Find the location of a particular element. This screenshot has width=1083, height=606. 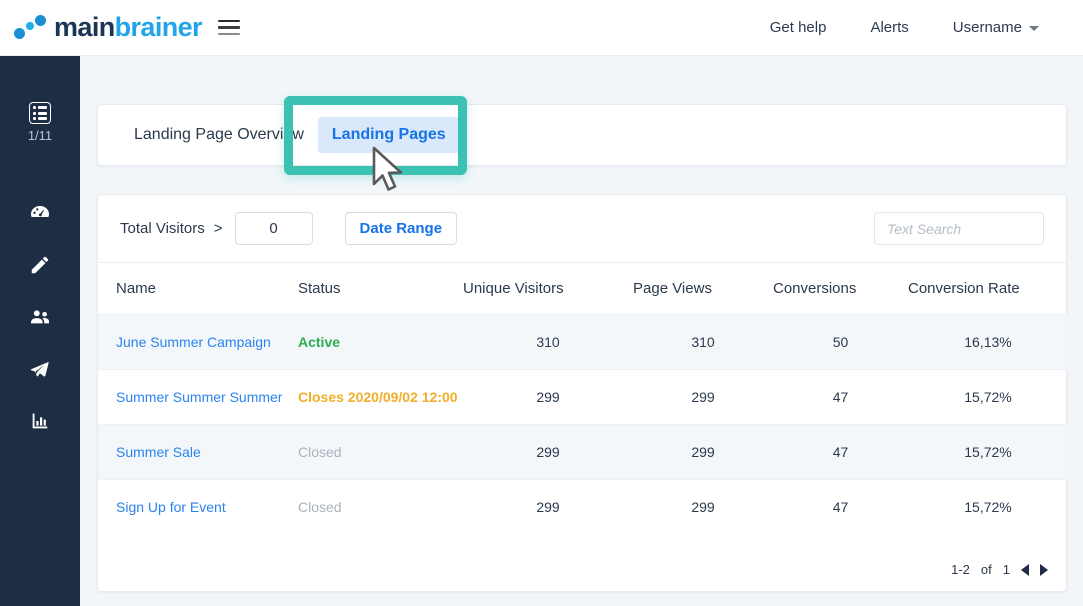

cell-name: Summer Sale is located at coordinates (198, 452).